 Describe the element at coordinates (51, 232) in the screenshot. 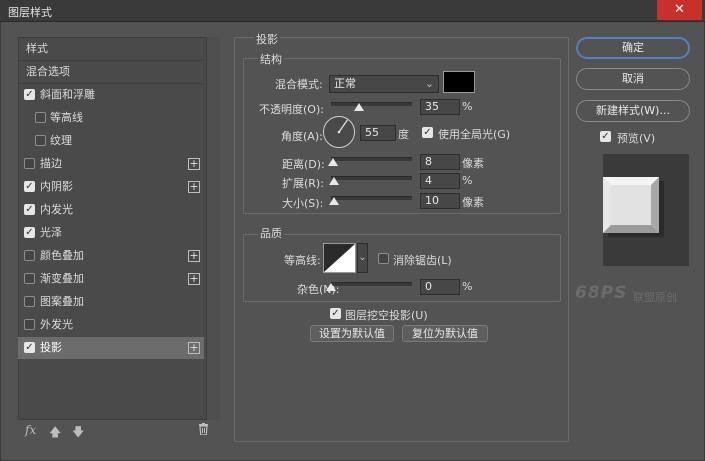

I see `style-list-label: 光泽` at that location.